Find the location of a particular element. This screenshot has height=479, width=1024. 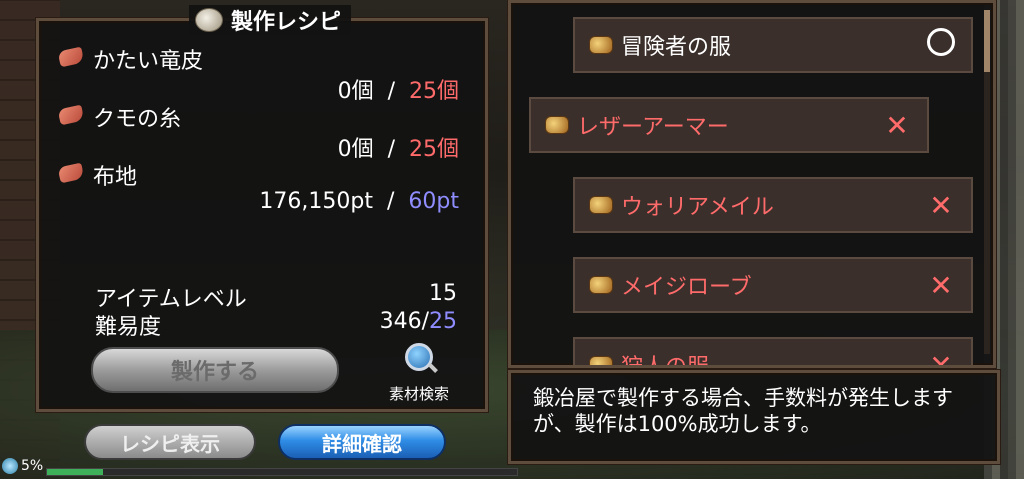

material-need: 60pt is located at coordinates (433, 201).